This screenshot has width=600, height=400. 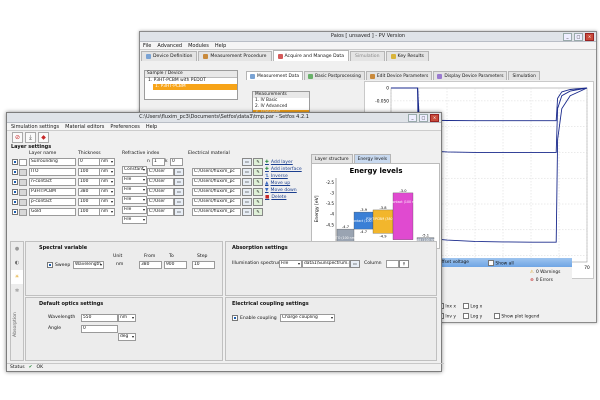 I want to click on mode-icon-2: ◐, so click(x=17, y=263).